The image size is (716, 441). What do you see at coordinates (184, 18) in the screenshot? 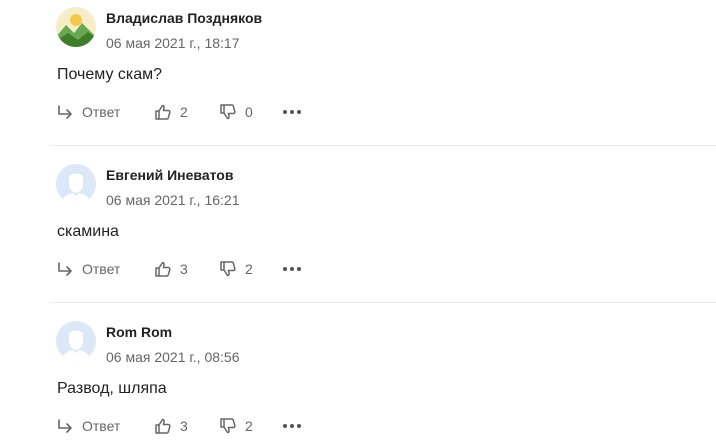
I see `comment-author: Владислав Поздняков` at bounding box center [184, 18].